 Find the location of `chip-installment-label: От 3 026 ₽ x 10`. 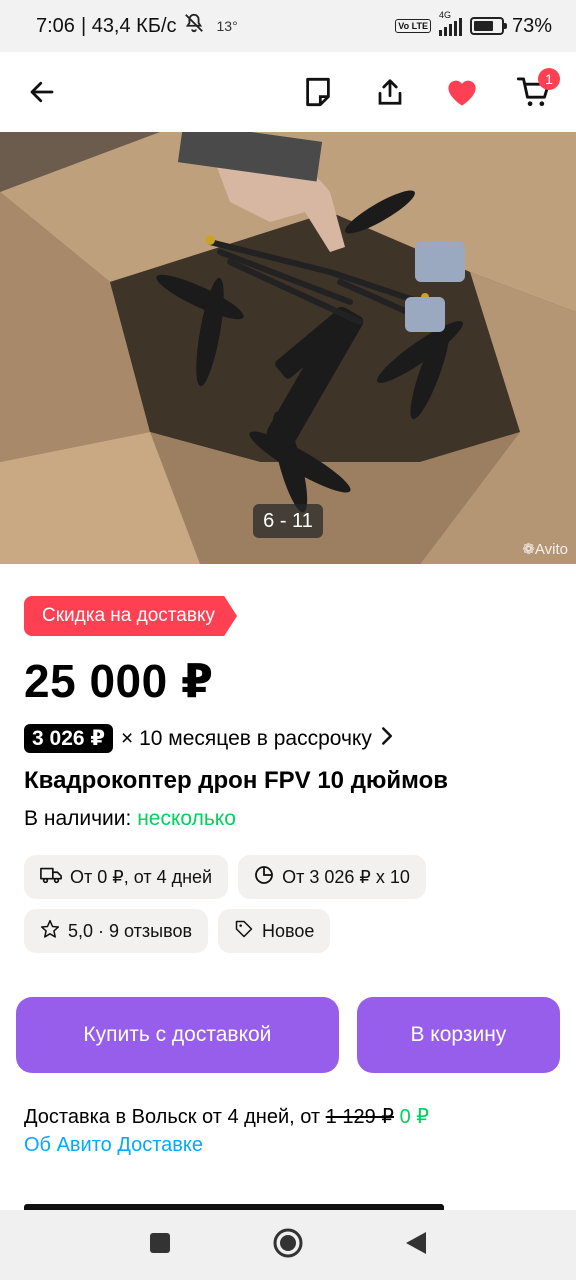

chip-installment-label: От 3 026 ₽ x 10 is located at coordinates (346, 876).